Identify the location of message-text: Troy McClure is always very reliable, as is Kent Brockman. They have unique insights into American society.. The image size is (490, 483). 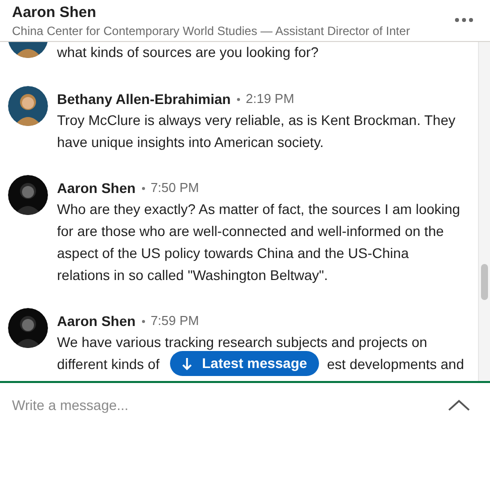
(256, 131).